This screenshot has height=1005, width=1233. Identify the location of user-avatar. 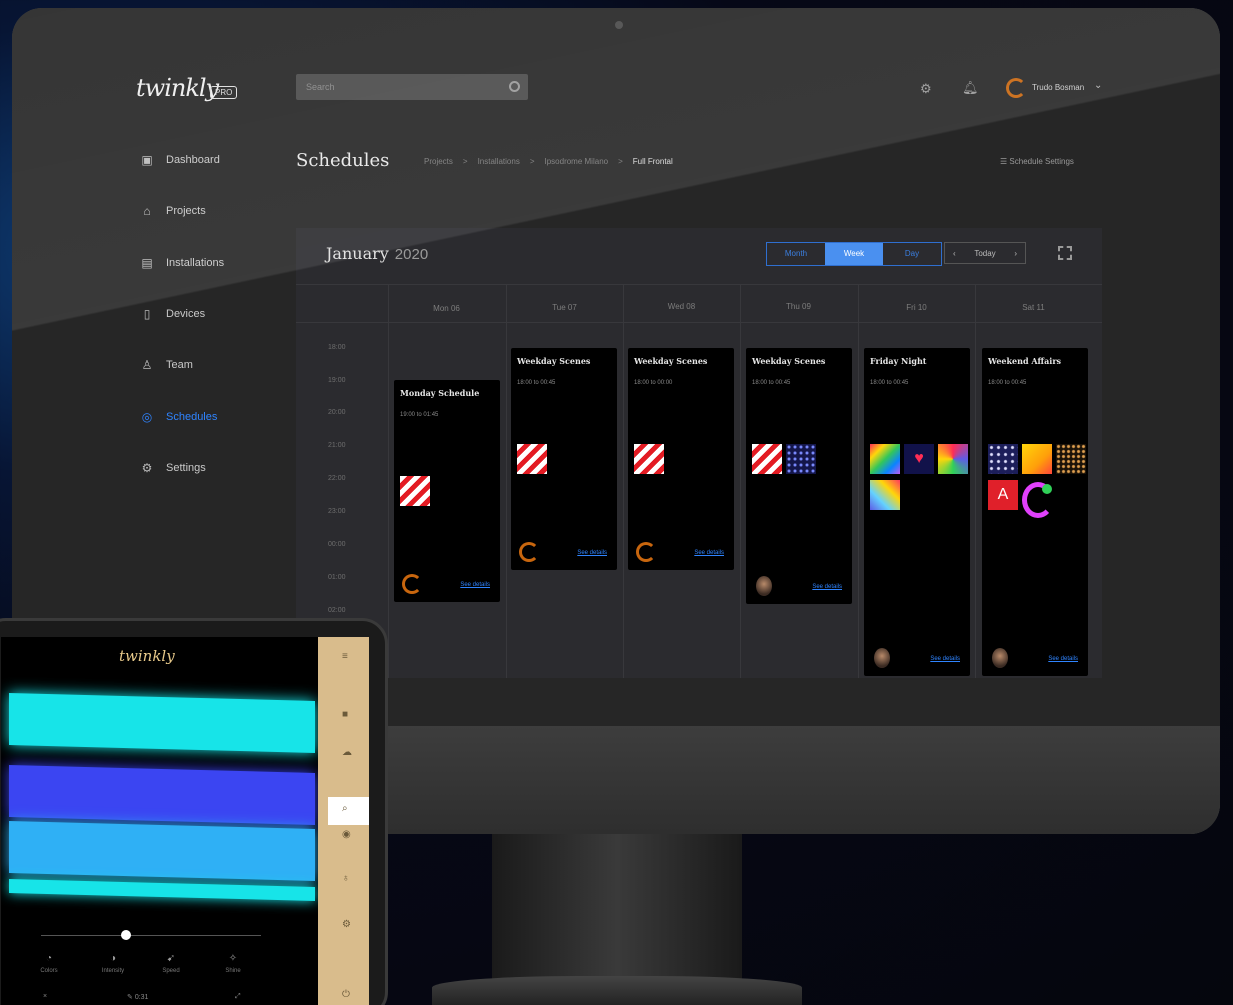
(1016, 88).